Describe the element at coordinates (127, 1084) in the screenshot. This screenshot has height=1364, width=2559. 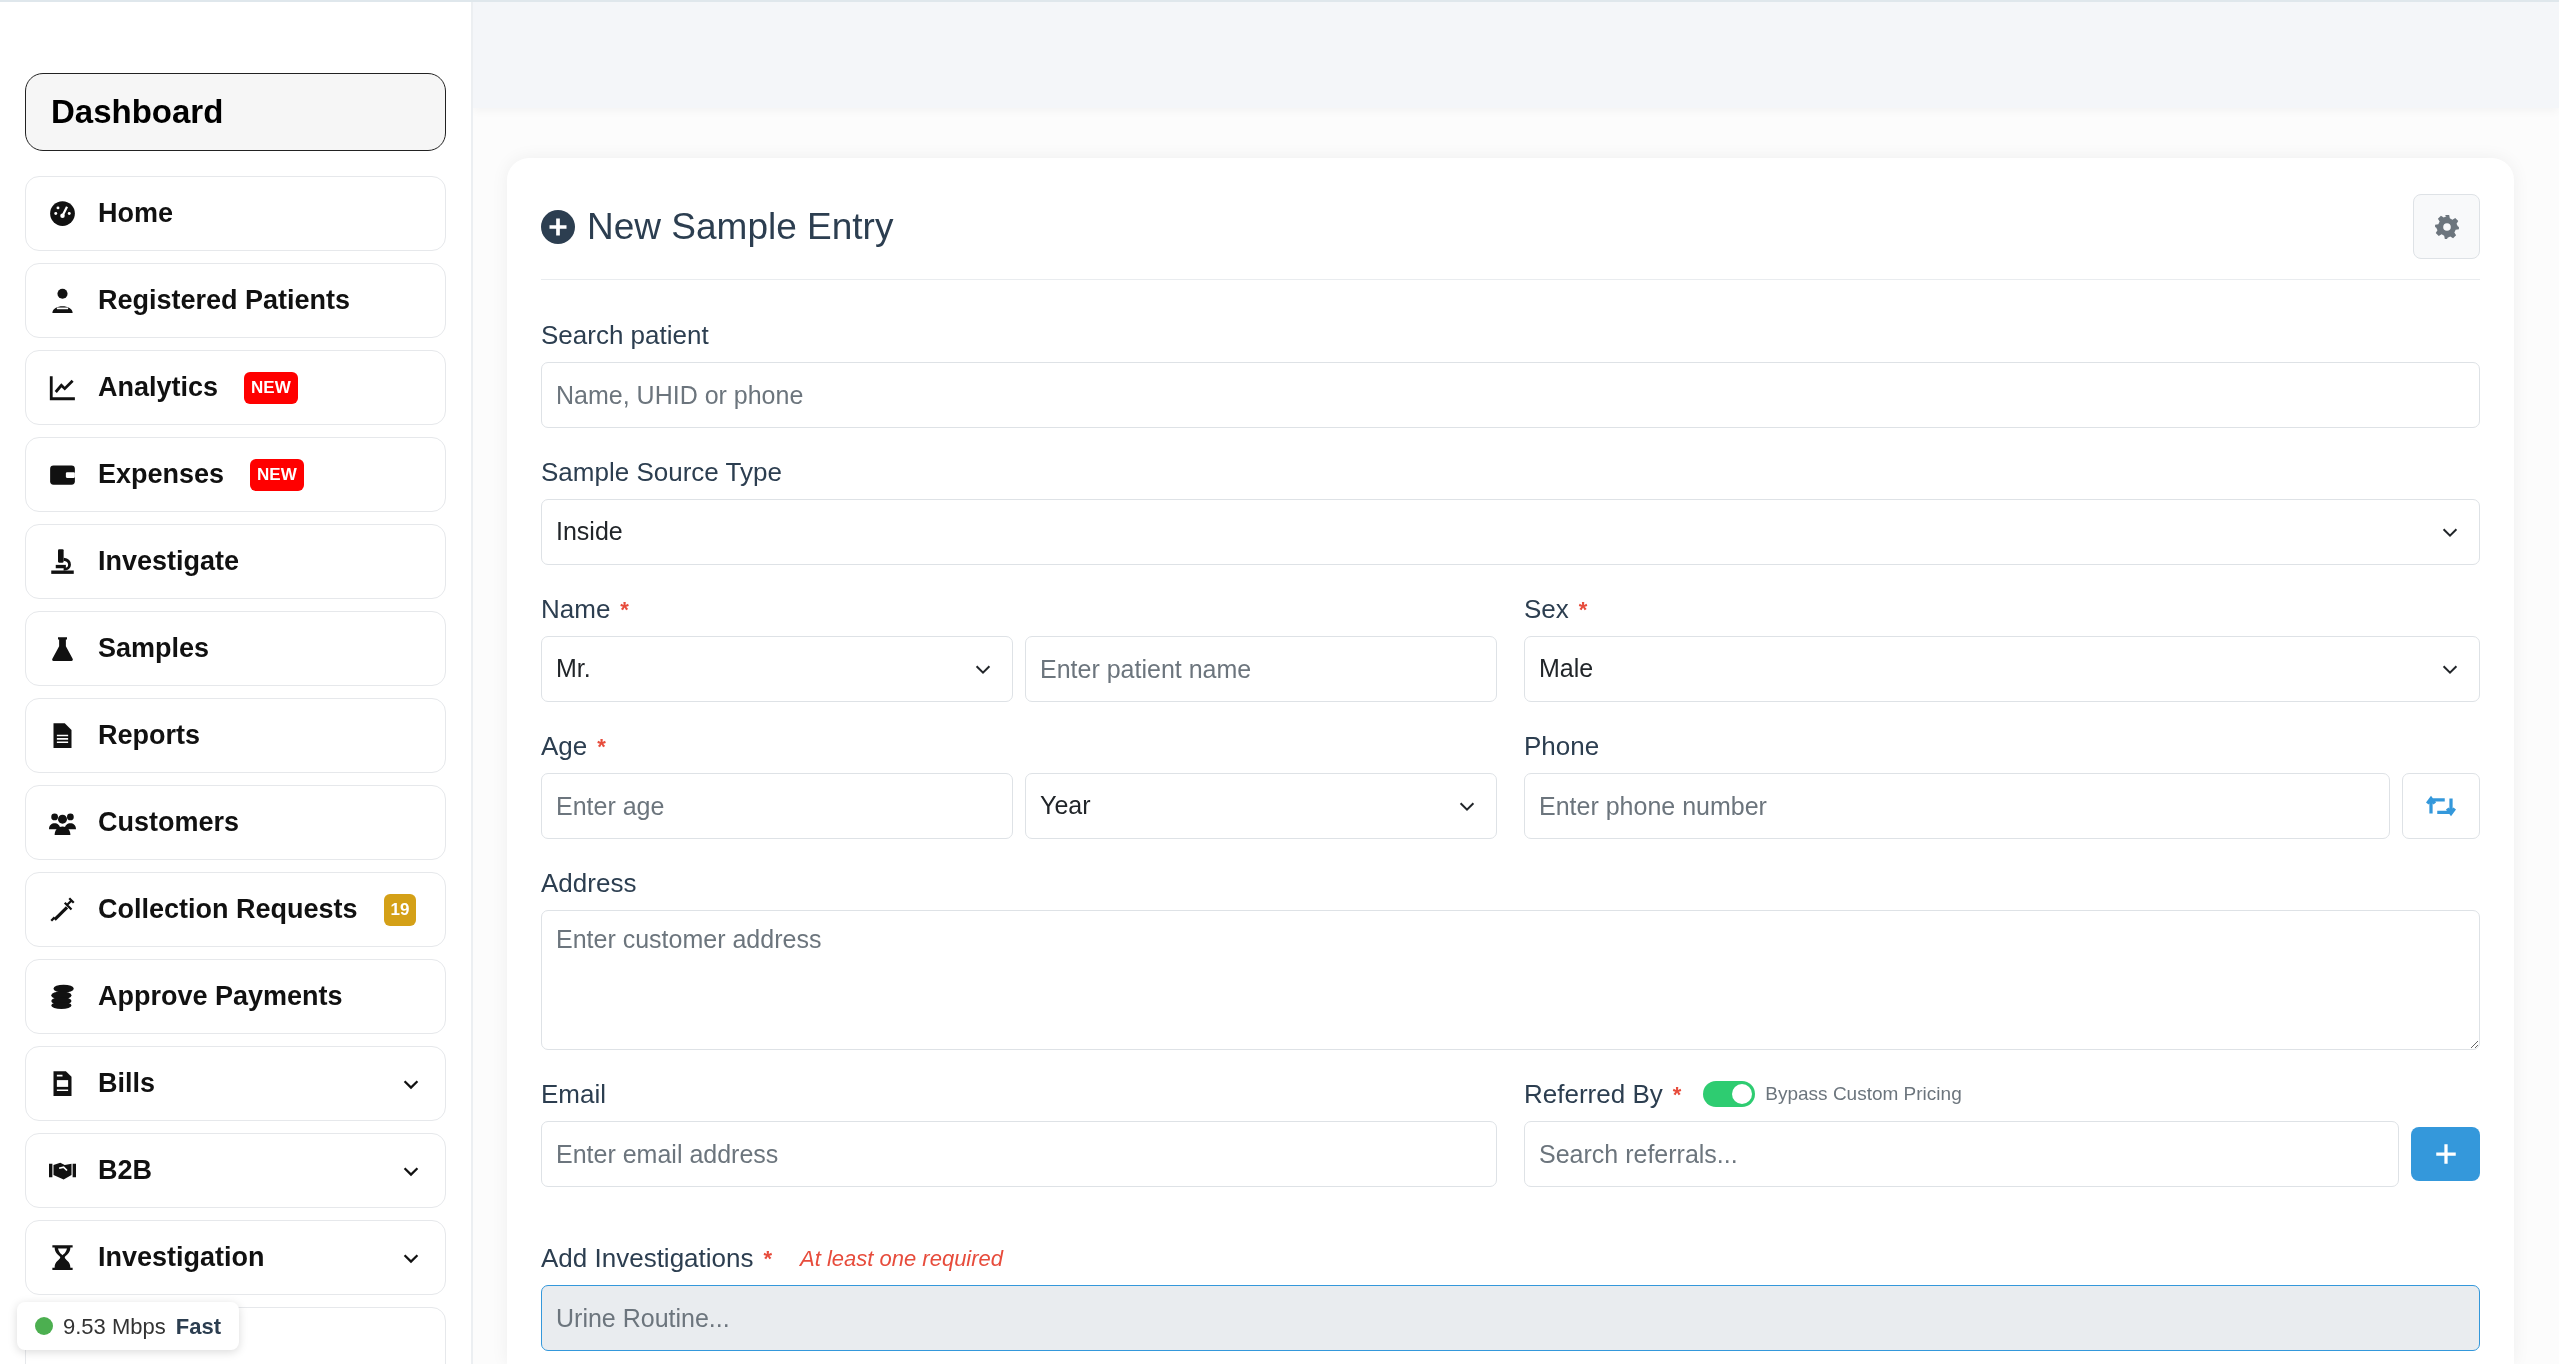
I see `sidebar-item-label: Bills` at that location.